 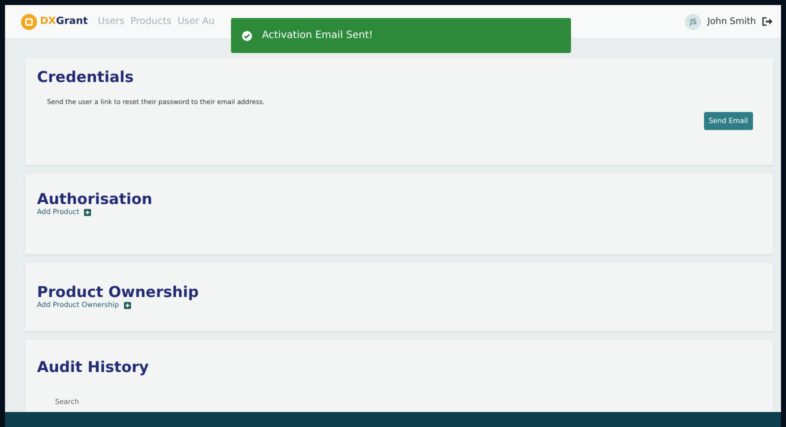 I want to click on user-name: John Smith, so click(x=731, y=21).